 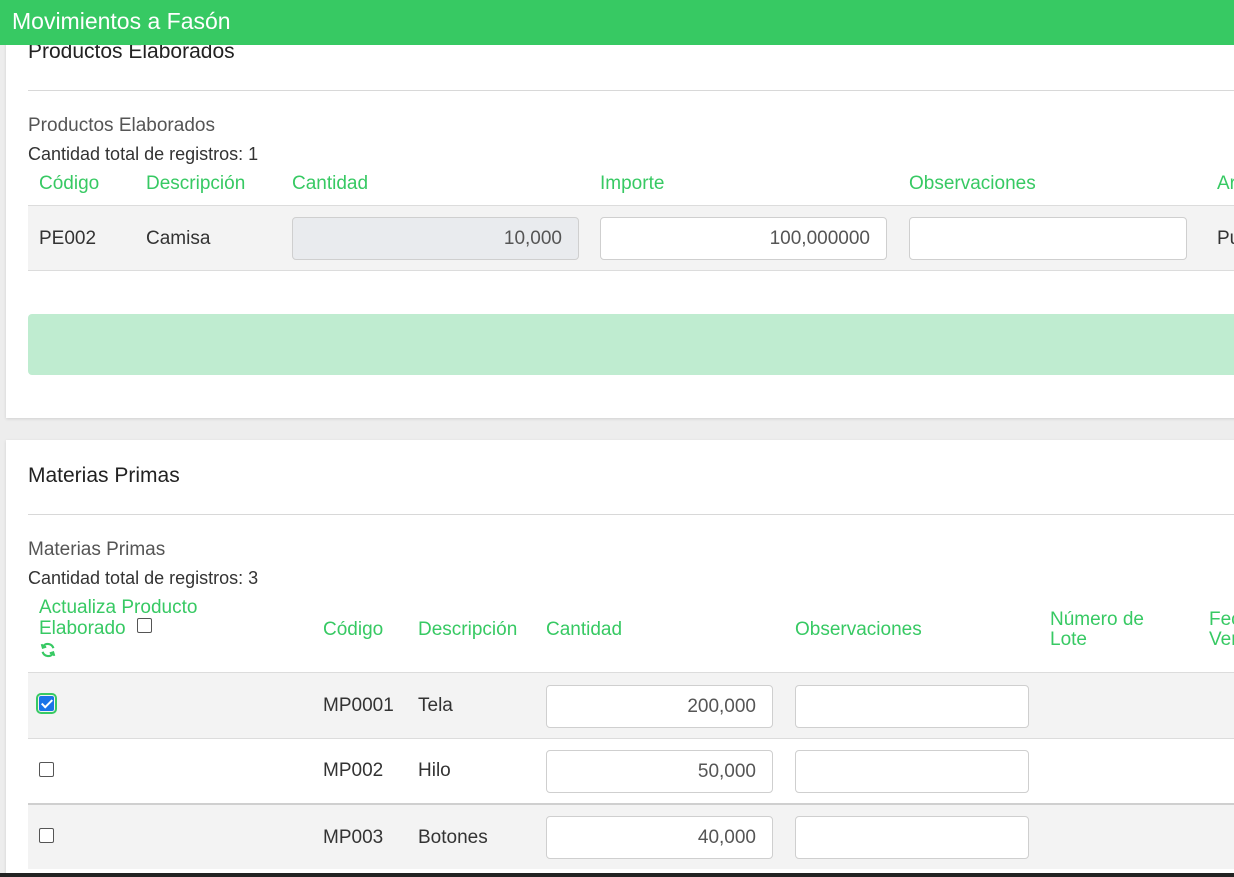 I want to click on table-row: MP0001 Tela 200,000, so click(x=631, y=705).